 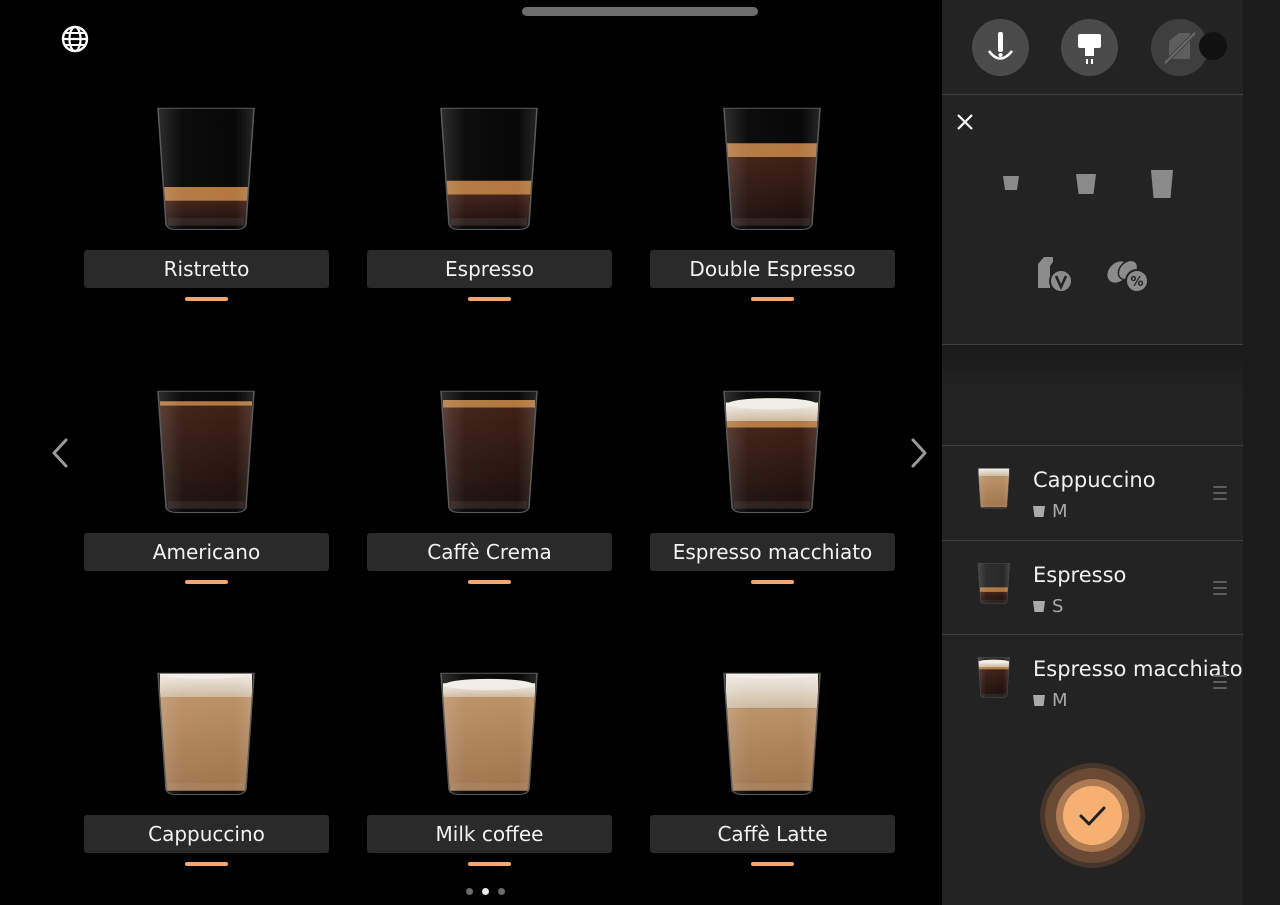 I want to click on drink-tile-macchiato: Espresso macchiato, so click(x=772, y=505).